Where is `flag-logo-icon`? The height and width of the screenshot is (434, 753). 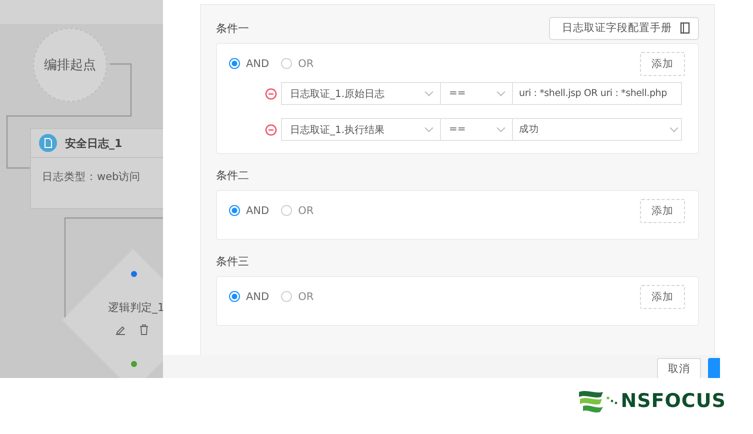 flag-logo-icon is located at coordinates (597, 401).